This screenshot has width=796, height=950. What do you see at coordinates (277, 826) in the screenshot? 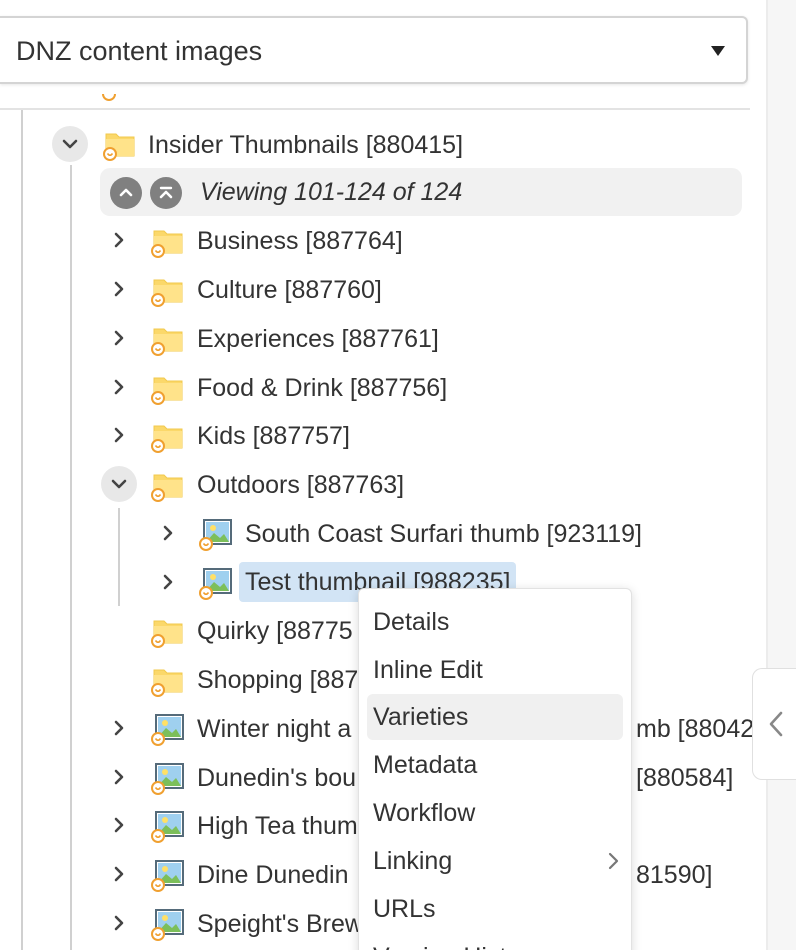
I see `tree-node-label: High Tea thum` at bounding box center [277, 826].